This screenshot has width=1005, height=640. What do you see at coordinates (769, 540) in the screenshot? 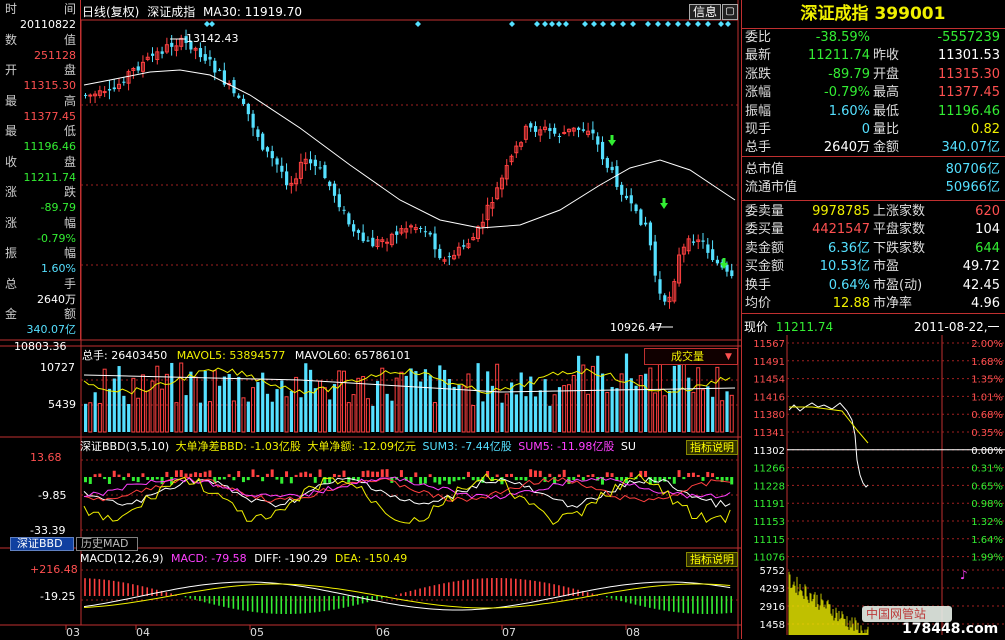
I see `intraday-price-tick: 11115` at bounding box center [769, 540].